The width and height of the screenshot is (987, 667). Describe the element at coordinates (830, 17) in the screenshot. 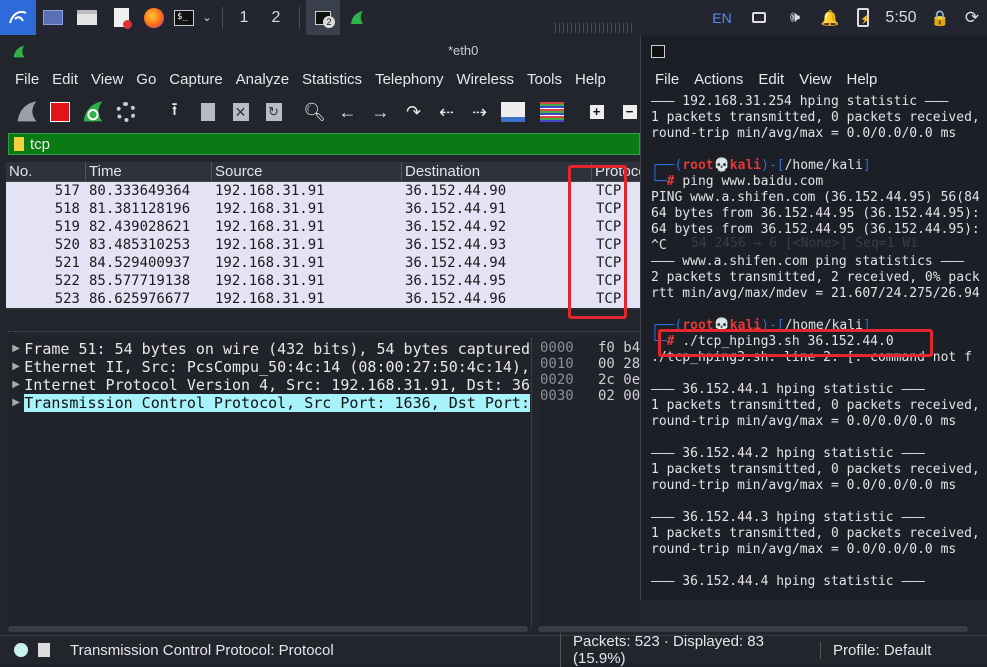

I see `notification-bell-icon: 🔔` at that location.